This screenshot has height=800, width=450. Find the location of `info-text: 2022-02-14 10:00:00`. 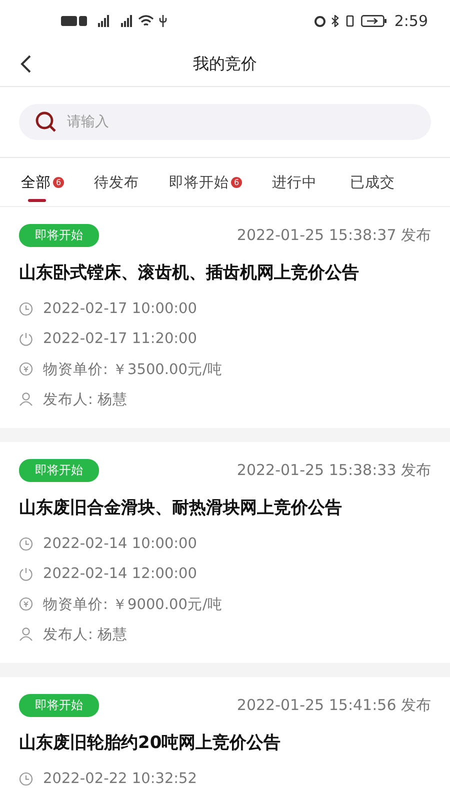

info-text: 2022-02-14 10:00:00 is located at coordinates (120, 544).